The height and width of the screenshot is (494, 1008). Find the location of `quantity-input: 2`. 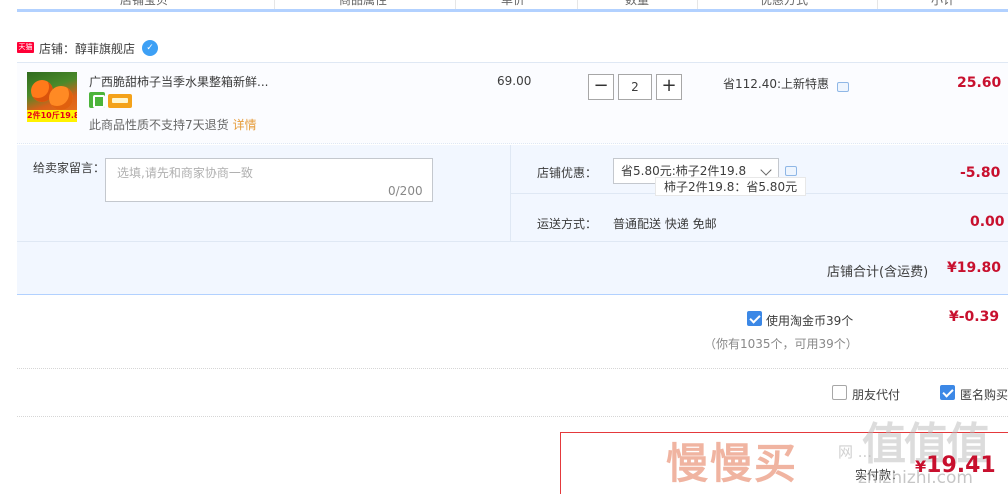

quantity-input: 2 is located at coordinates (635, 87).